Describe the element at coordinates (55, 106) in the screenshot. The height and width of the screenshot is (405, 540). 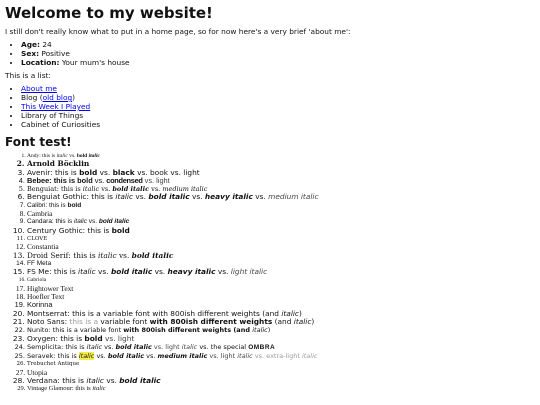
I see `this-week-link: This Week I Played` at that location.